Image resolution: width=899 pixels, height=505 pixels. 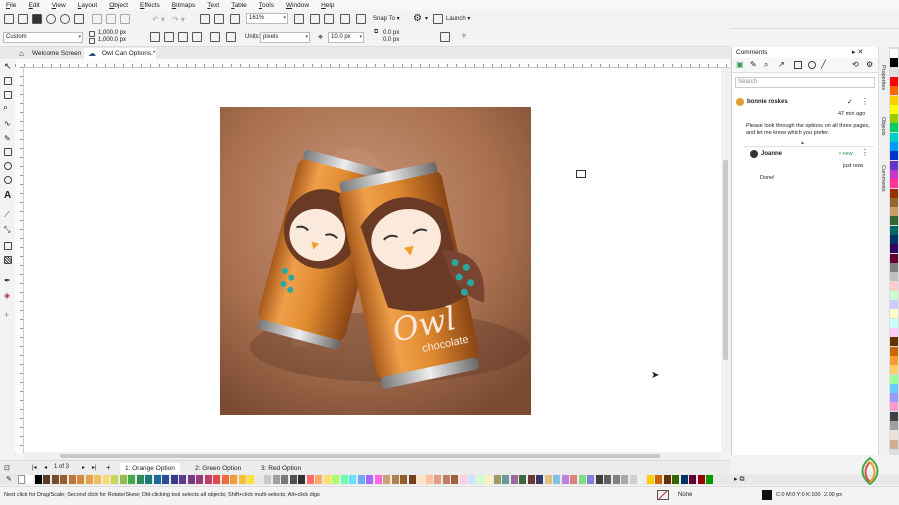 I want to click on landscape-icon, so click(x=169, y=37).